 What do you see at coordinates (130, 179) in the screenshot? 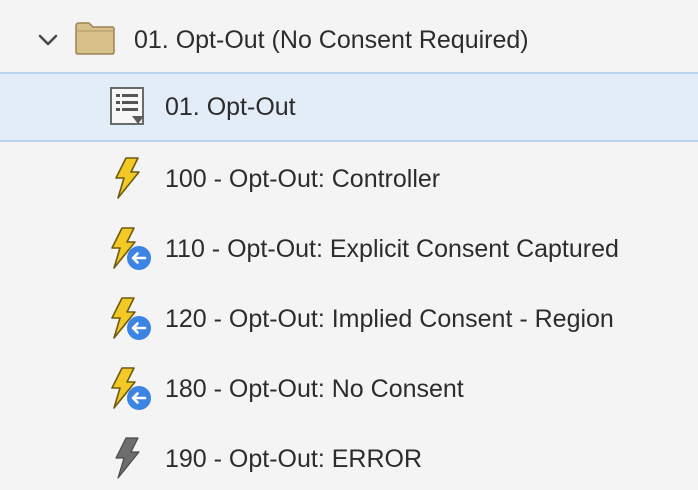
I see `lightning-bolt-icon` at bounding box center [130, 179].